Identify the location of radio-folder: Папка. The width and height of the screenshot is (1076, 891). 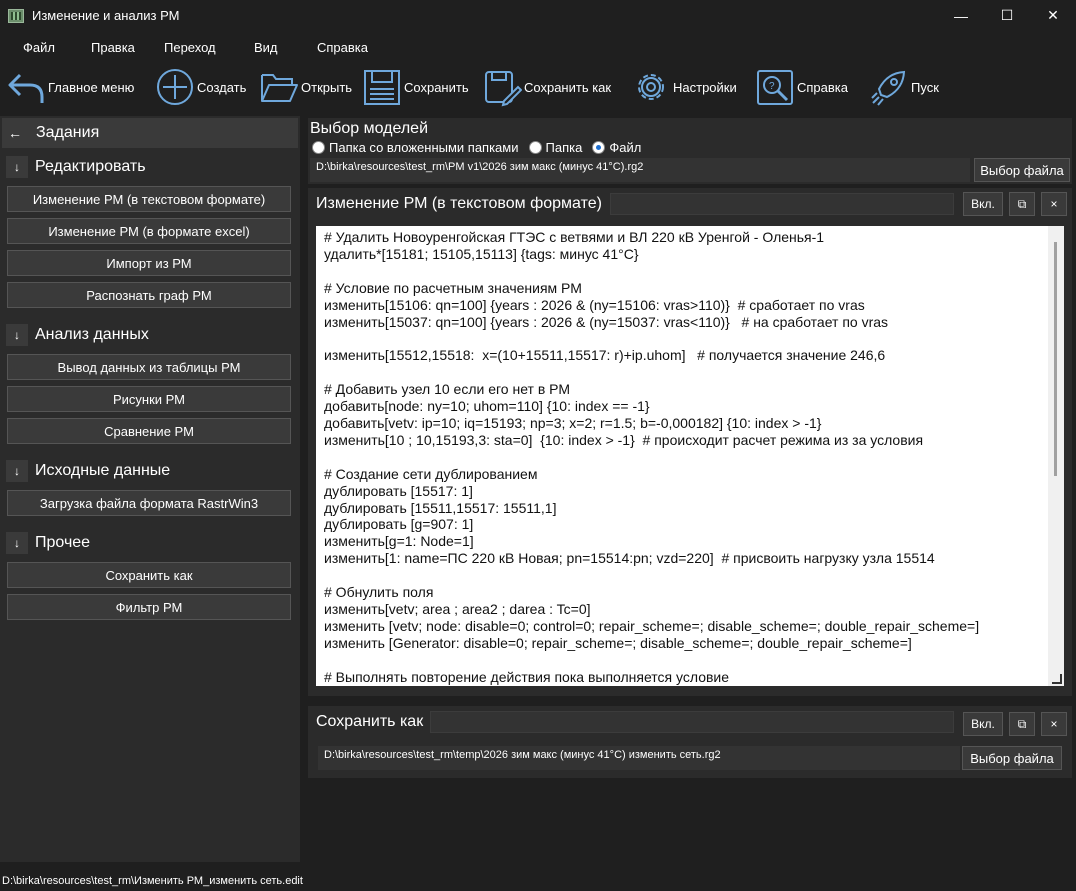
(555, 147).